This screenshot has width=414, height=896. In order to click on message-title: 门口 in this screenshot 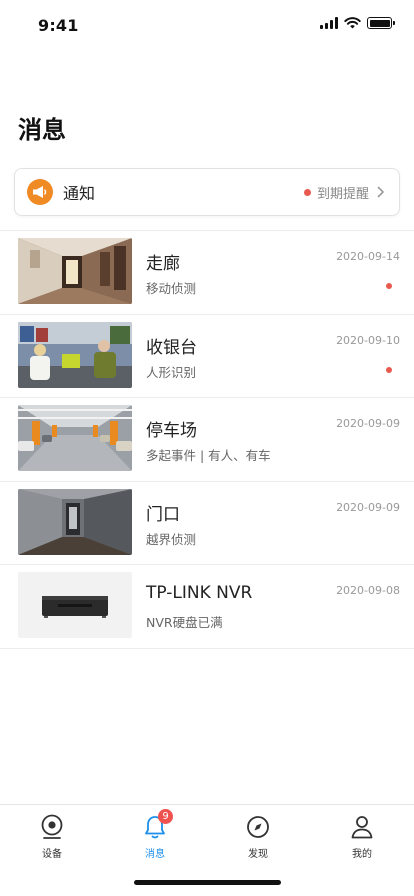, I will do `click(163, 514)`.